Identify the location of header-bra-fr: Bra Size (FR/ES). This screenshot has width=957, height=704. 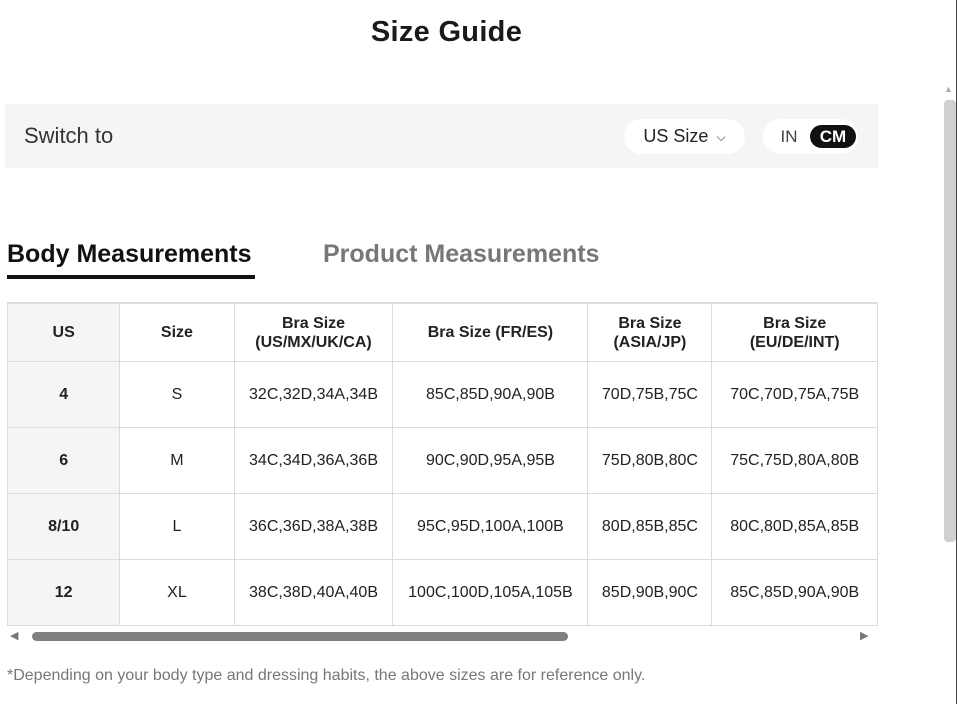
(490, 332).